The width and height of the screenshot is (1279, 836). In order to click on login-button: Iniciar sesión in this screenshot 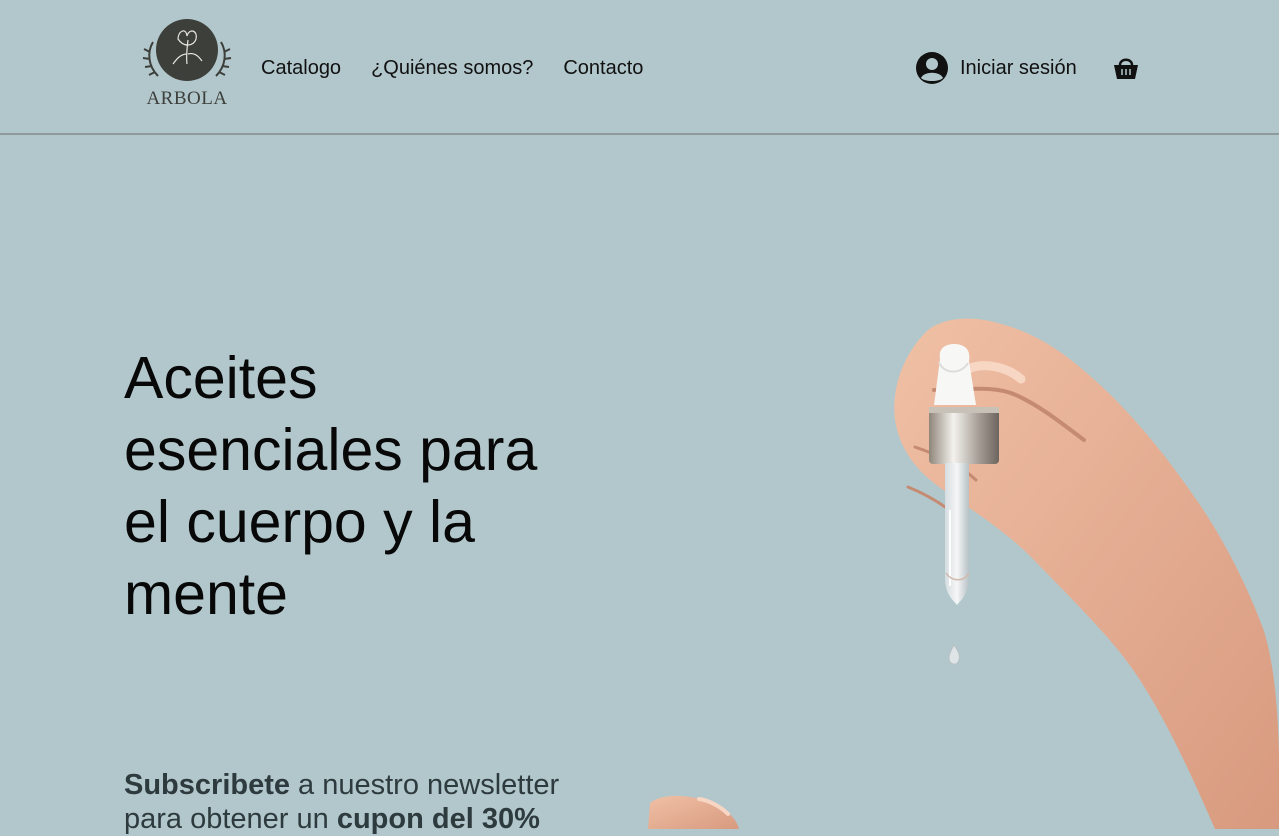, I will do `click(996, 68)`.